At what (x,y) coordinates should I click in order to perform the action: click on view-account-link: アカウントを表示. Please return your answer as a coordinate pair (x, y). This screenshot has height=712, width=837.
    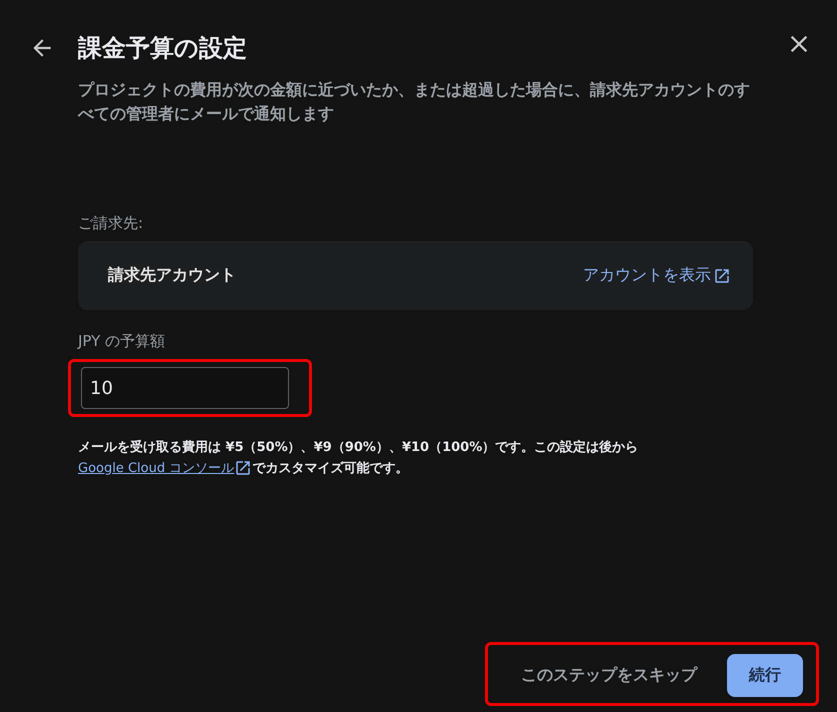
    Looking at the image, I should click on (657, 275).